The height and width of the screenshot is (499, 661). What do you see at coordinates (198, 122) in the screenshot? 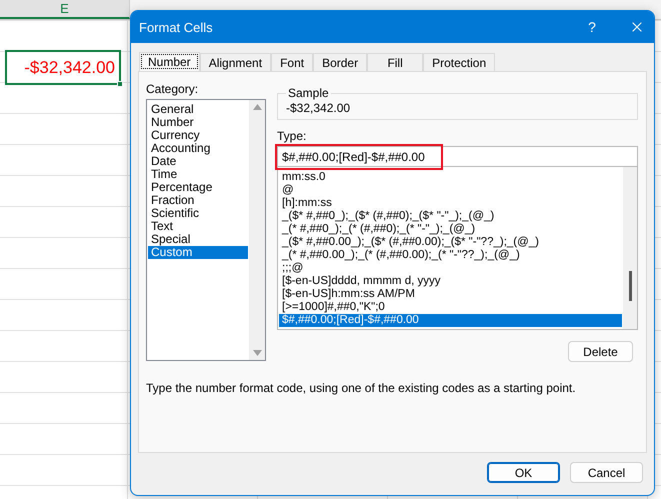
I see `category-item: Number` at bounding box center [198, 122].